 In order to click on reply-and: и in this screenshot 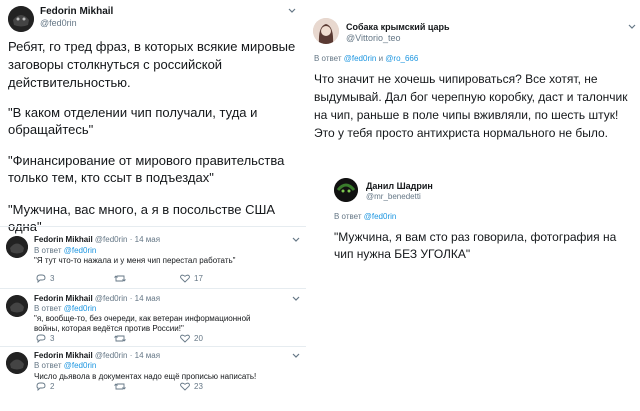, I will do `click(381, 58)`.